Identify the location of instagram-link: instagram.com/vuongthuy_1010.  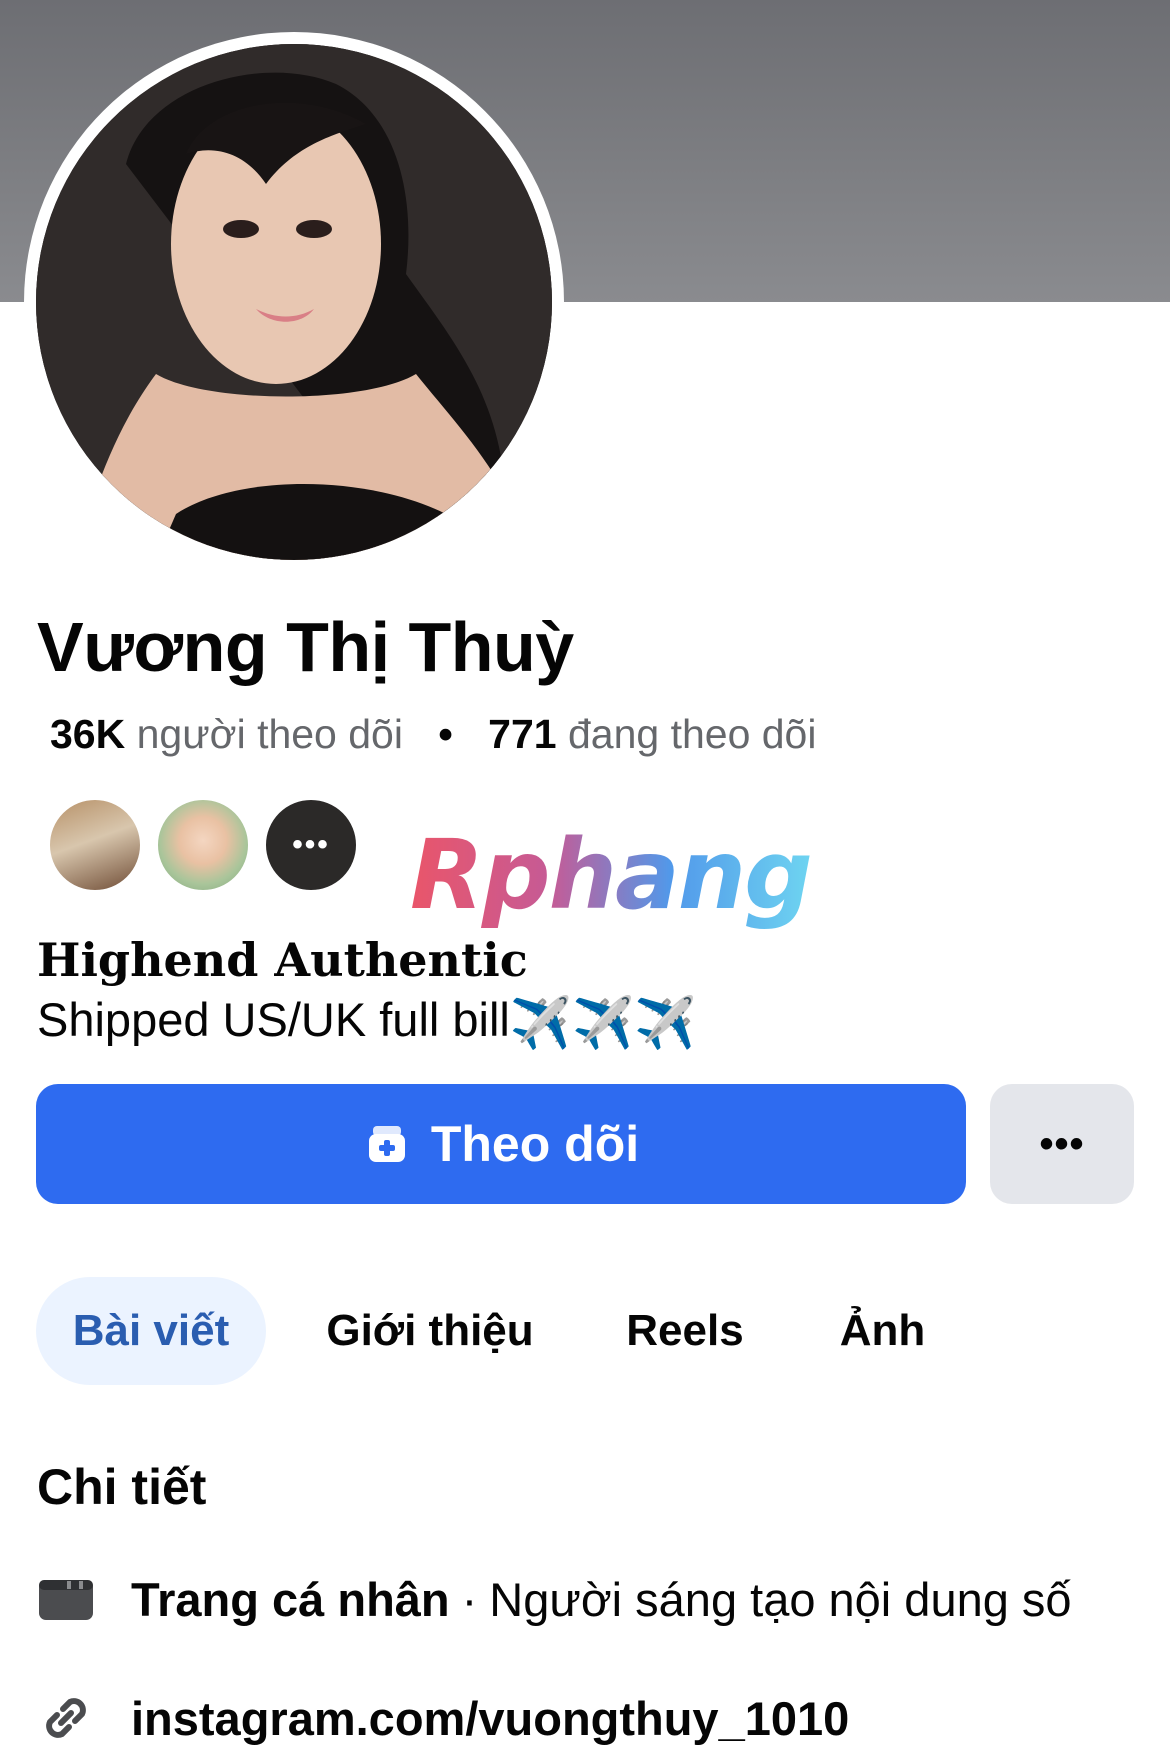
(490, 1718).